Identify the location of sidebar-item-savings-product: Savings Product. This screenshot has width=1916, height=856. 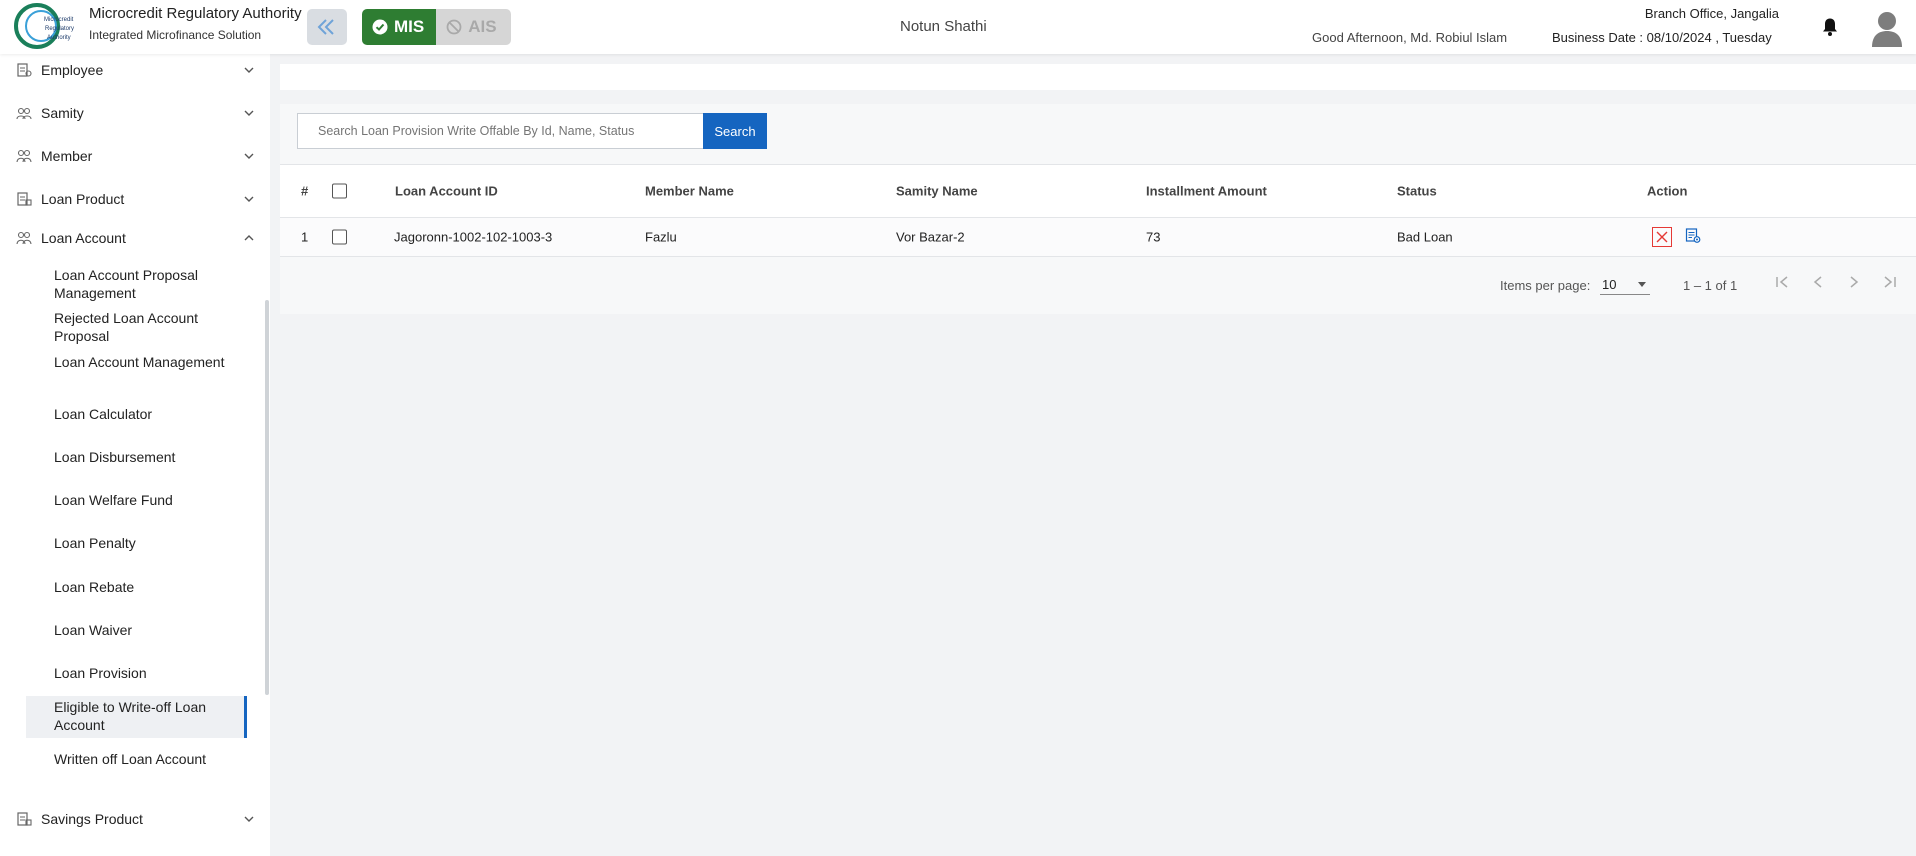
(131, 819).